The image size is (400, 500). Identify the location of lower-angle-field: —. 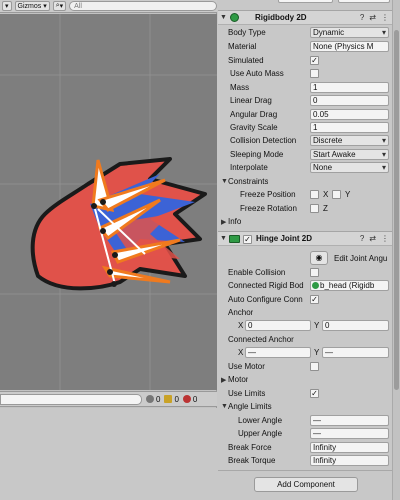
(349, 420).